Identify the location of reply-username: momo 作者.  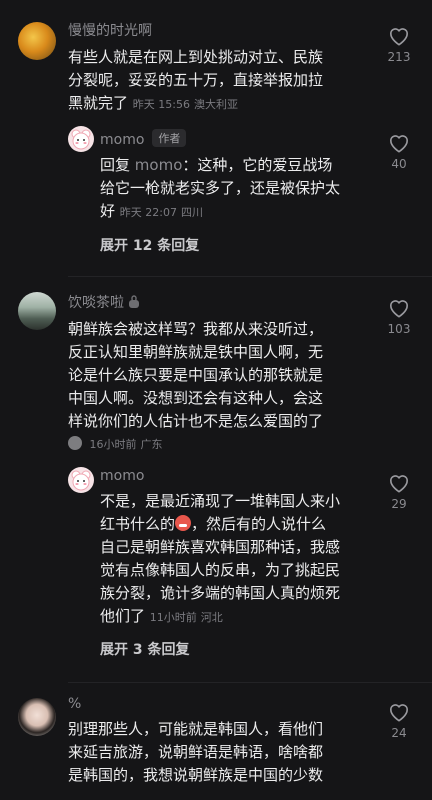
(143, 138).